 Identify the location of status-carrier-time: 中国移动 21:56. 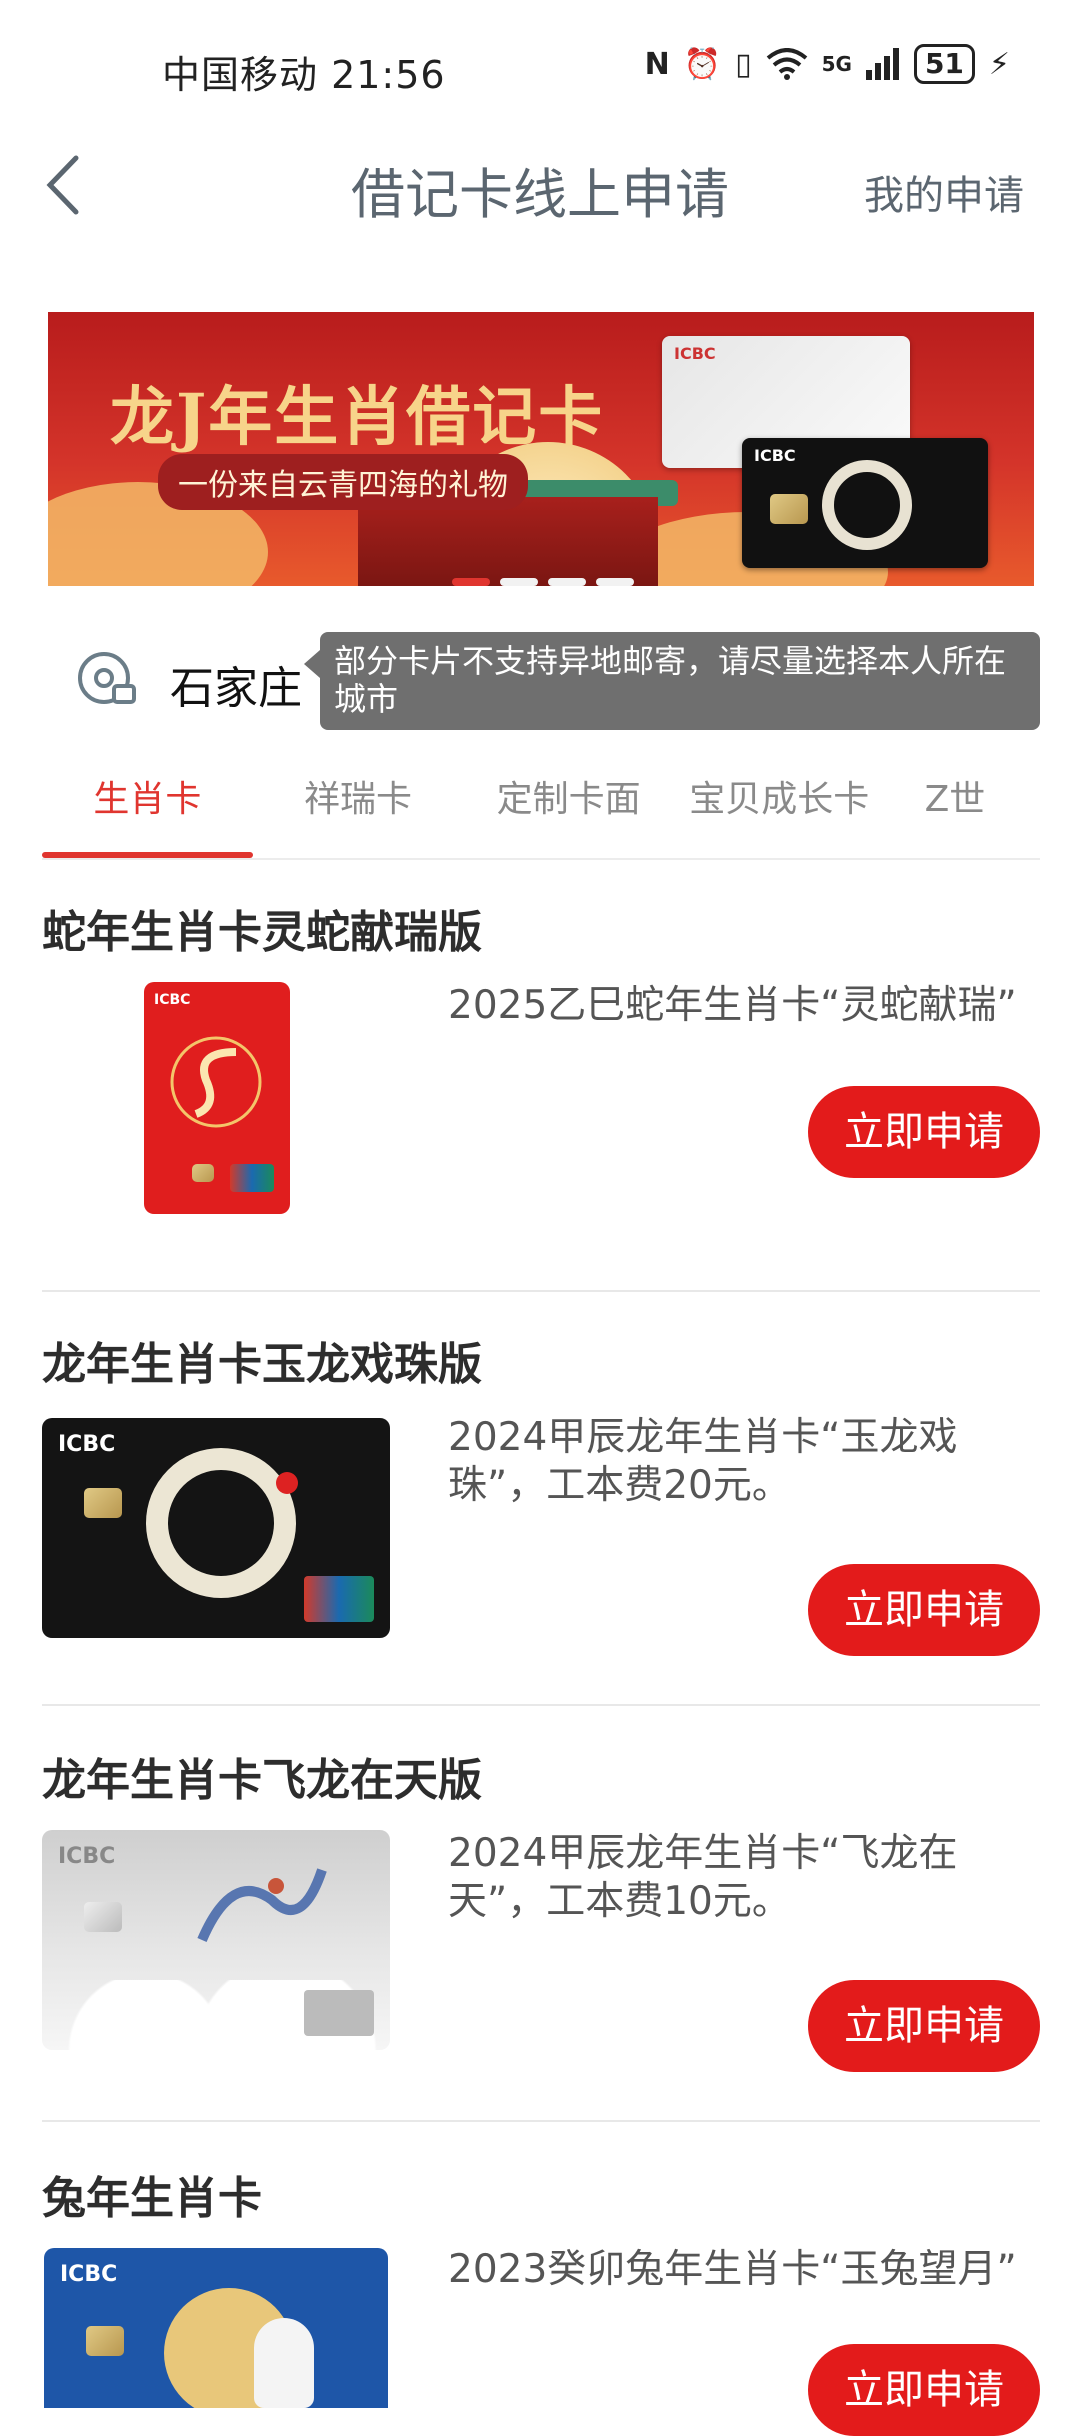
(304, 75).